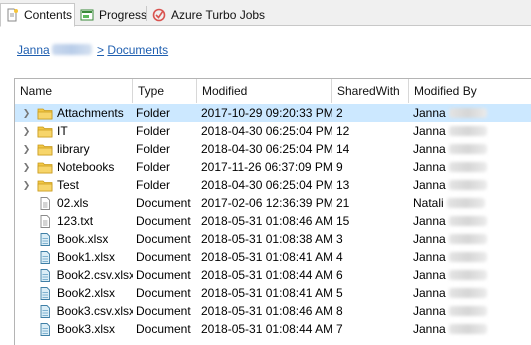 This screenshot has width=531, height=345. Describe the element at coordinates (12, 15) in the screenshot. I see `contents-icon` at that location.